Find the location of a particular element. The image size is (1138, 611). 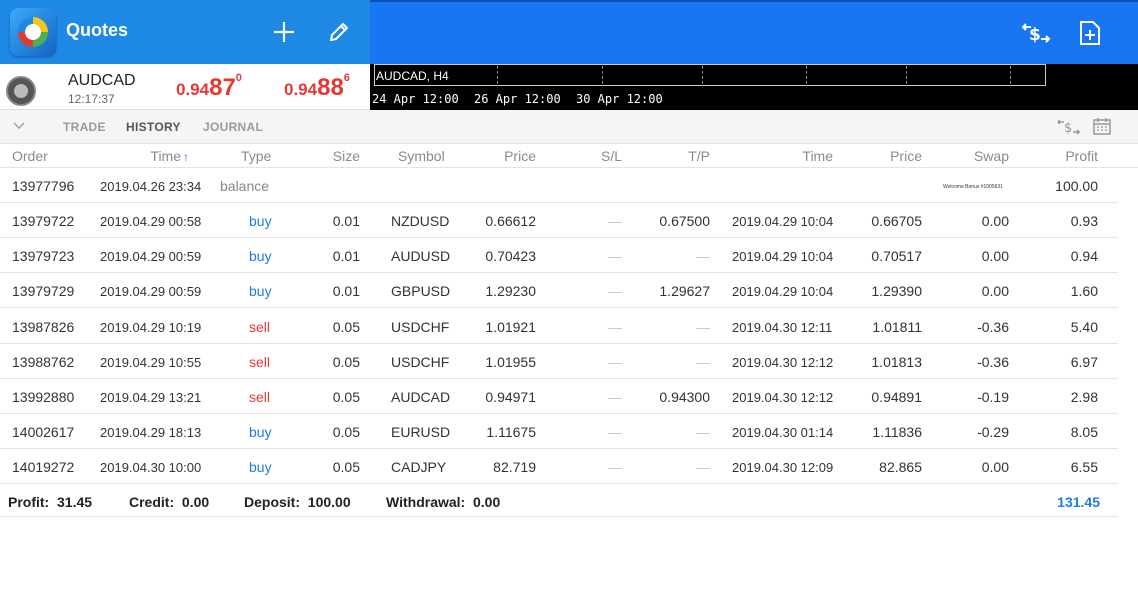

profit: 2.98 is located at coordinates (1084, 397).